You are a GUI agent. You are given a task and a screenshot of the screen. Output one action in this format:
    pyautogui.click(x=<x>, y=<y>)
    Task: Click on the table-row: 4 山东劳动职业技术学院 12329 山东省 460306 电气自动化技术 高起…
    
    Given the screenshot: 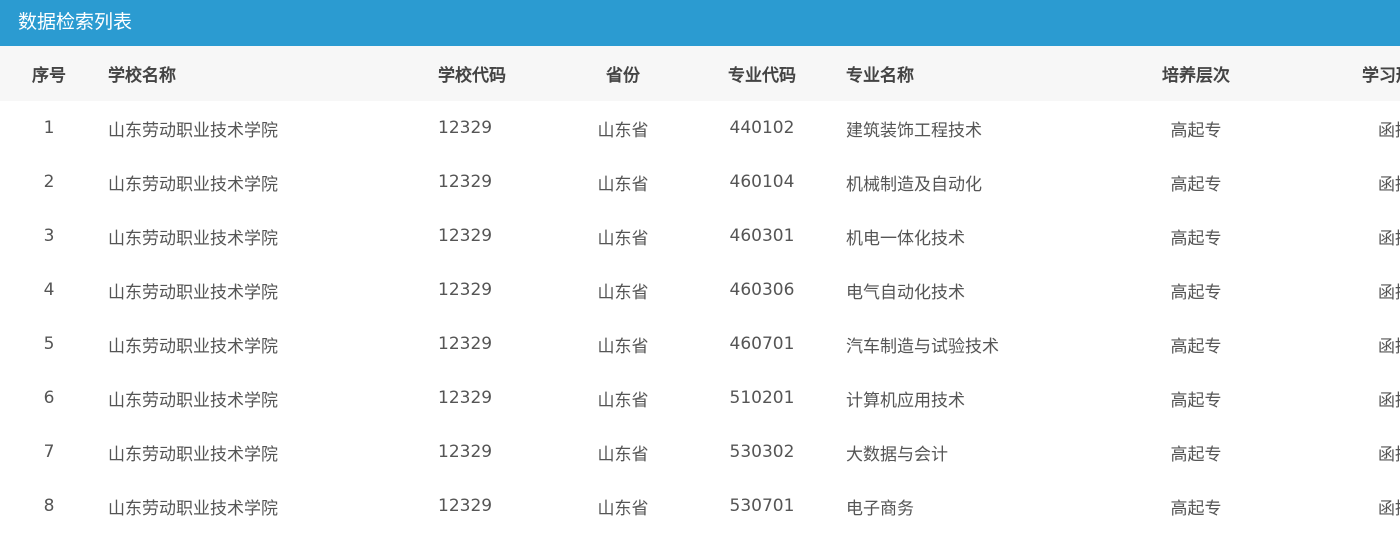 What is the action you would take?
    pyautogui.click(x=700, y=290)
    